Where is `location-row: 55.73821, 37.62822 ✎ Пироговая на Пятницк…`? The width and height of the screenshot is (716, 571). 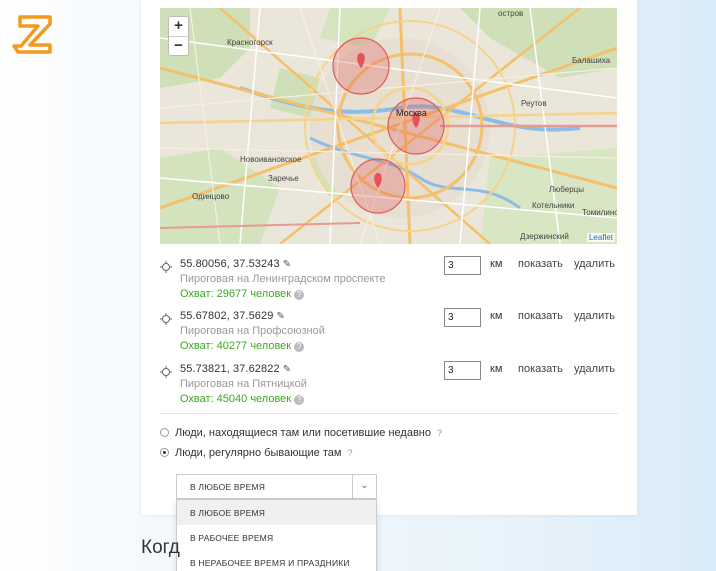 location-row: 55.73821, 37.62822 ✎ Пироговая на Пятницк… is located at coordinates (390, 386).